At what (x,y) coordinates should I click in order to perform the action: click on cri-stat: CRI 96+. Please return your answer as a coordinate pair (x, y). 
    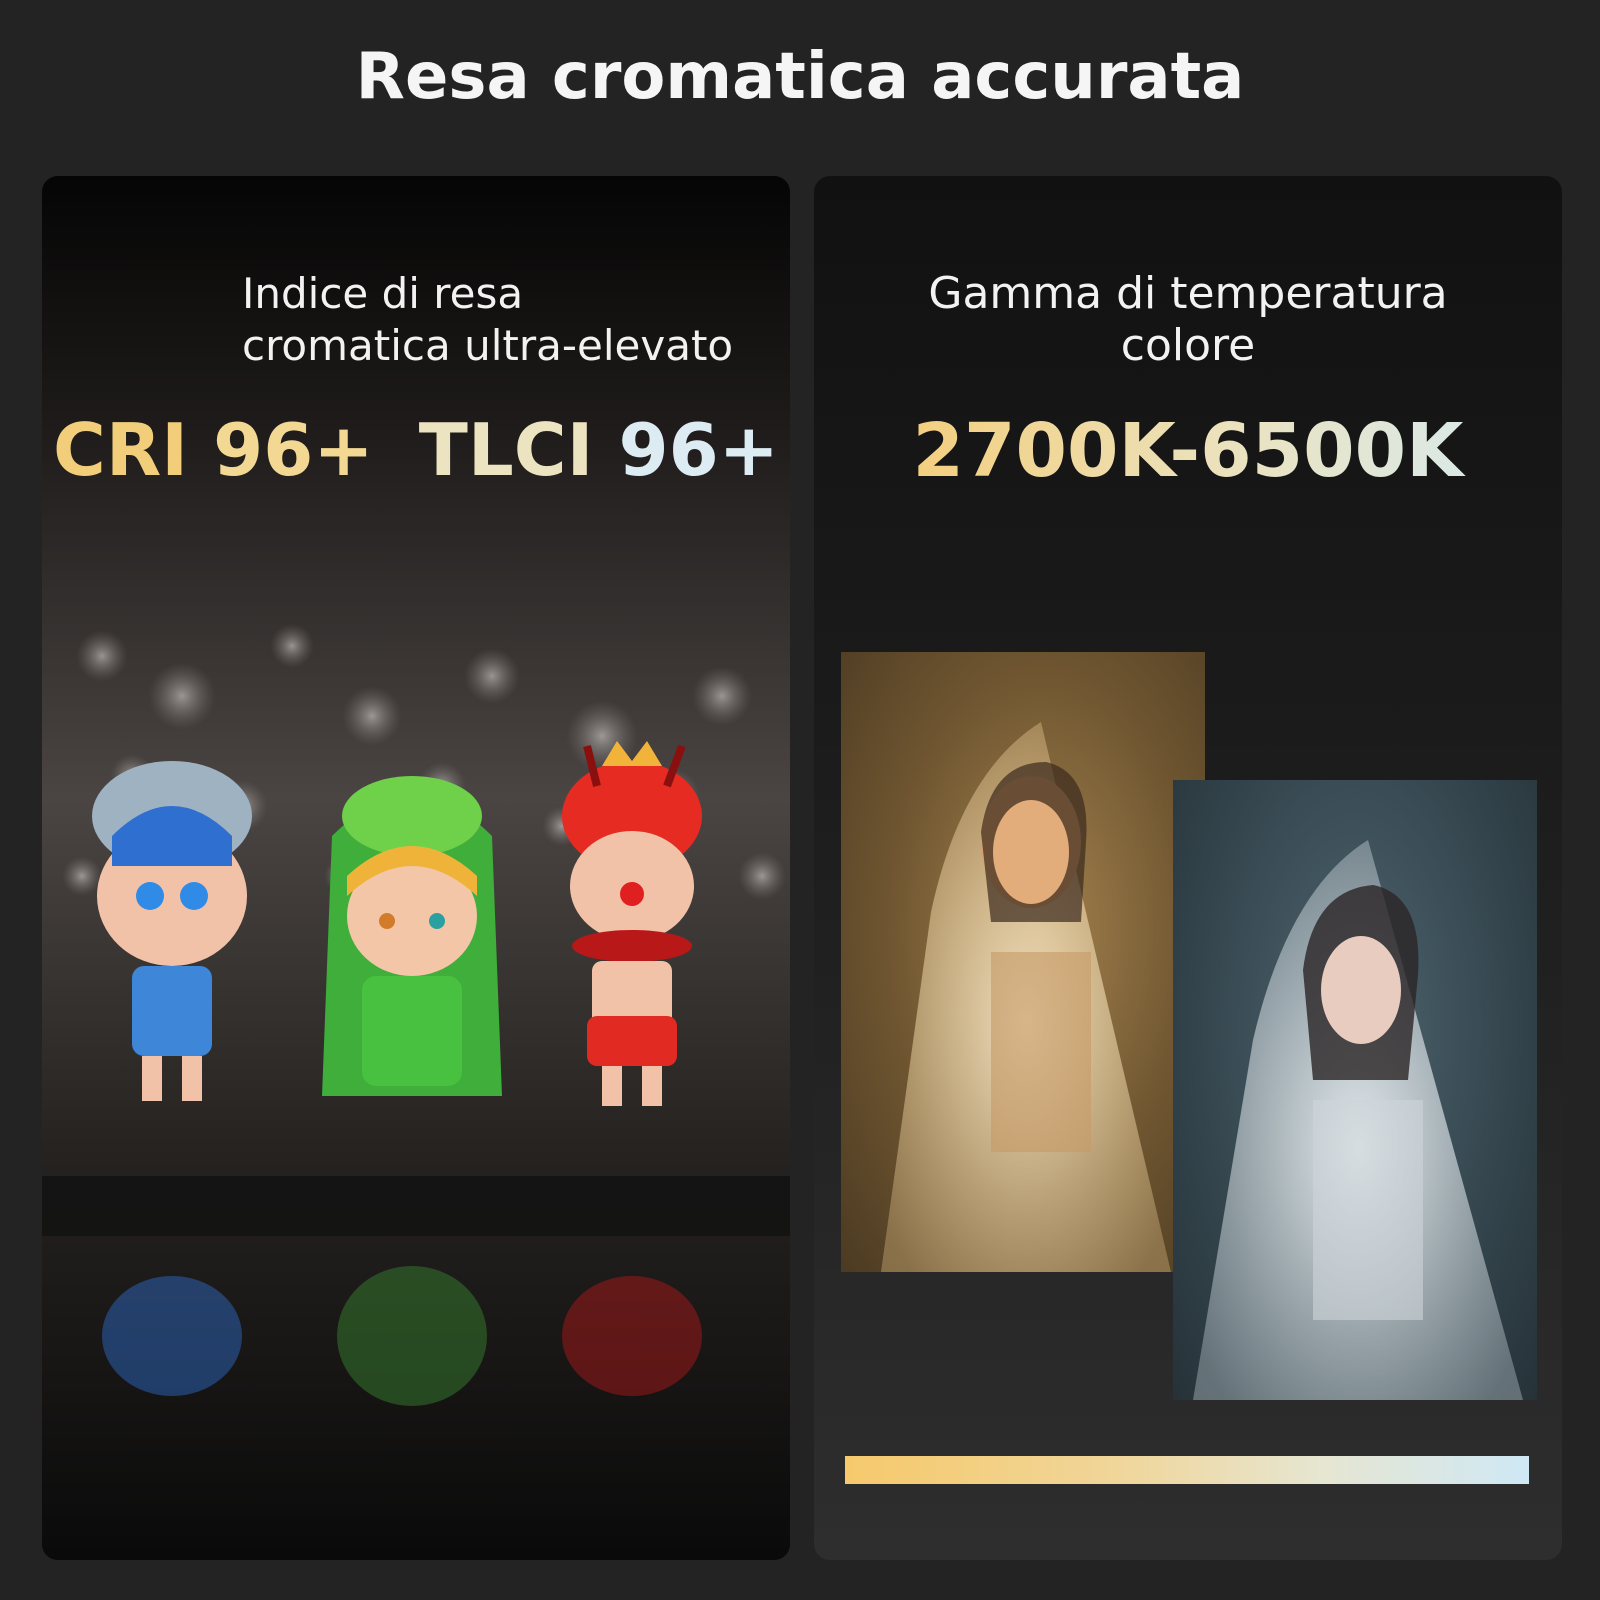
    Looking at the image, I should click on (226, 450).